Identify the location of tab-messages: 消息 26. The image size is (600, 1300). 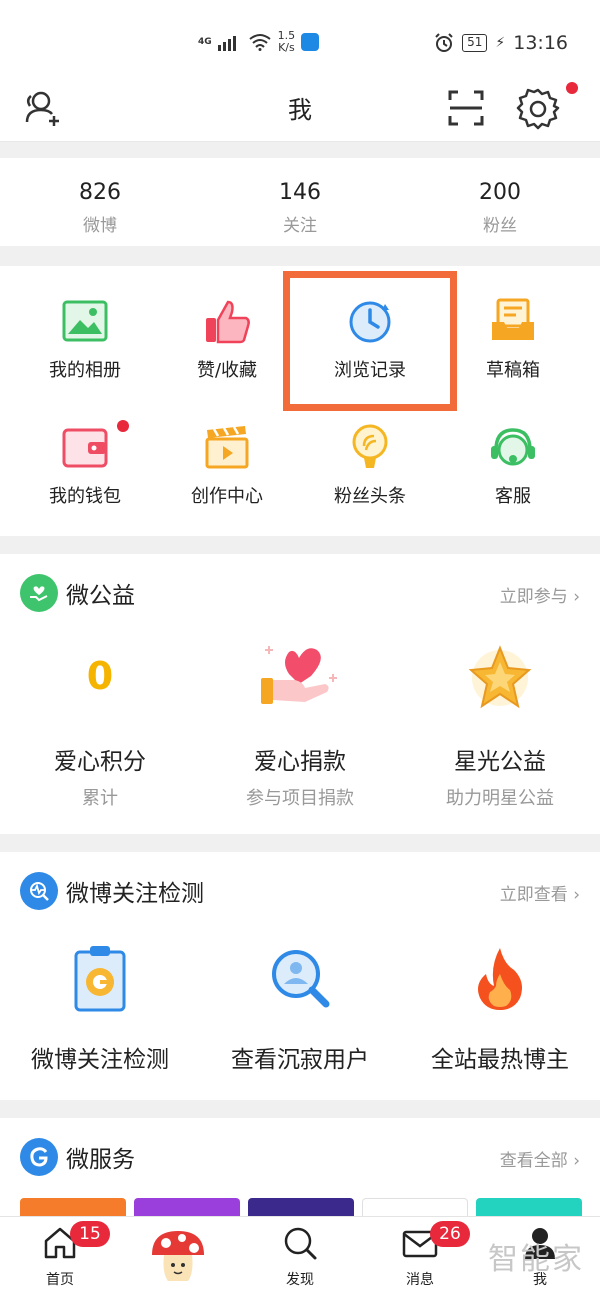
(420, 1255).